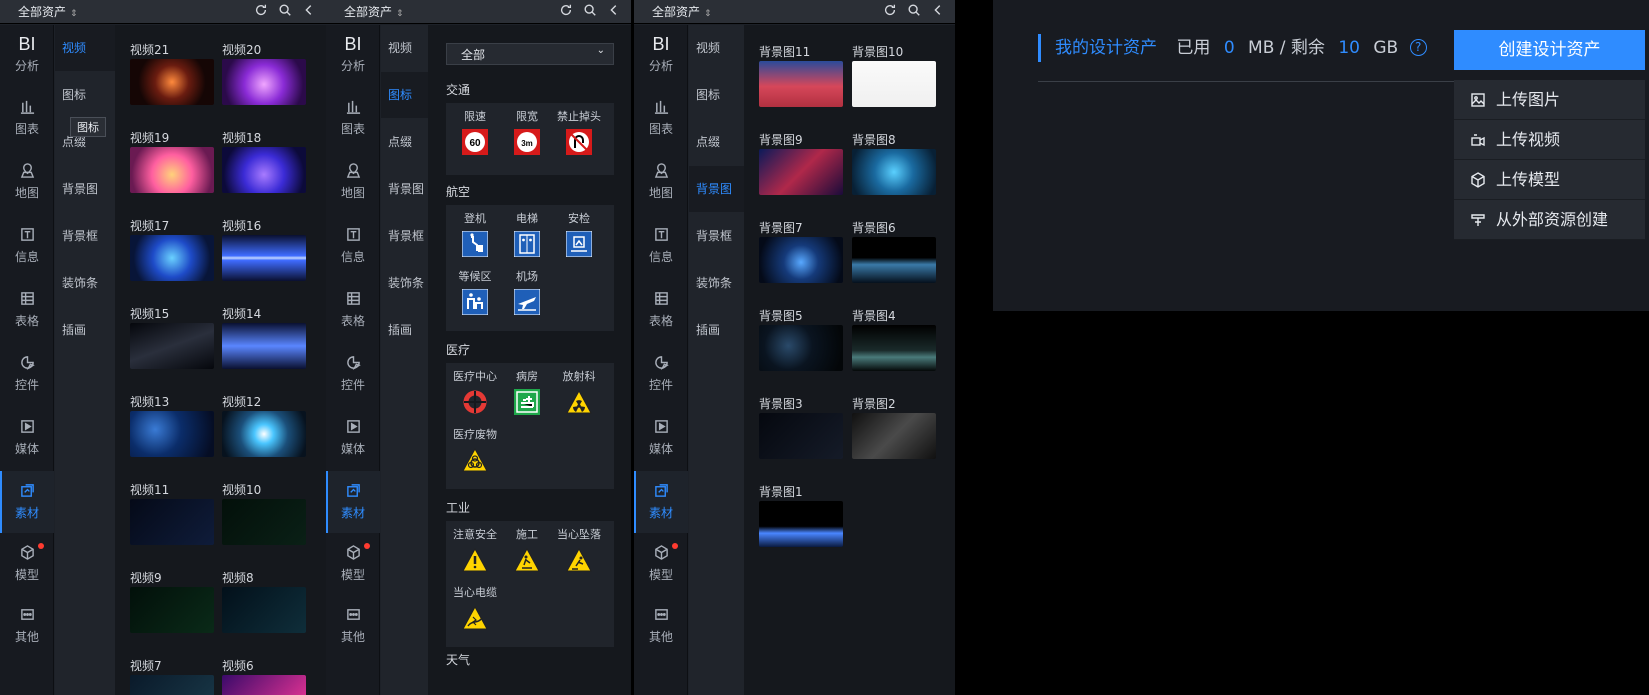 This screenshot has width=1649, height=695. I want to click on video-thumb: 视频16, so click(264, 249).